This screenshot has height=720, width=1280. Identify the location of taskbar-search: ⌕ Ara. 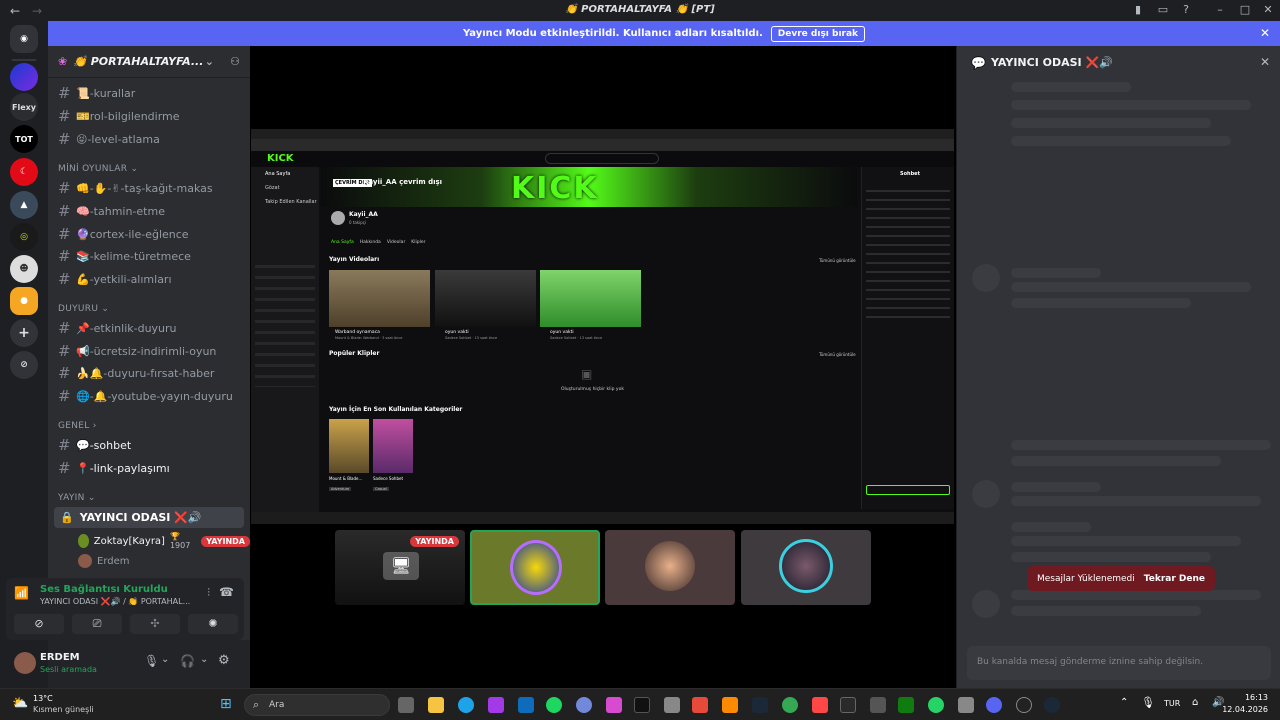
(317, 705).